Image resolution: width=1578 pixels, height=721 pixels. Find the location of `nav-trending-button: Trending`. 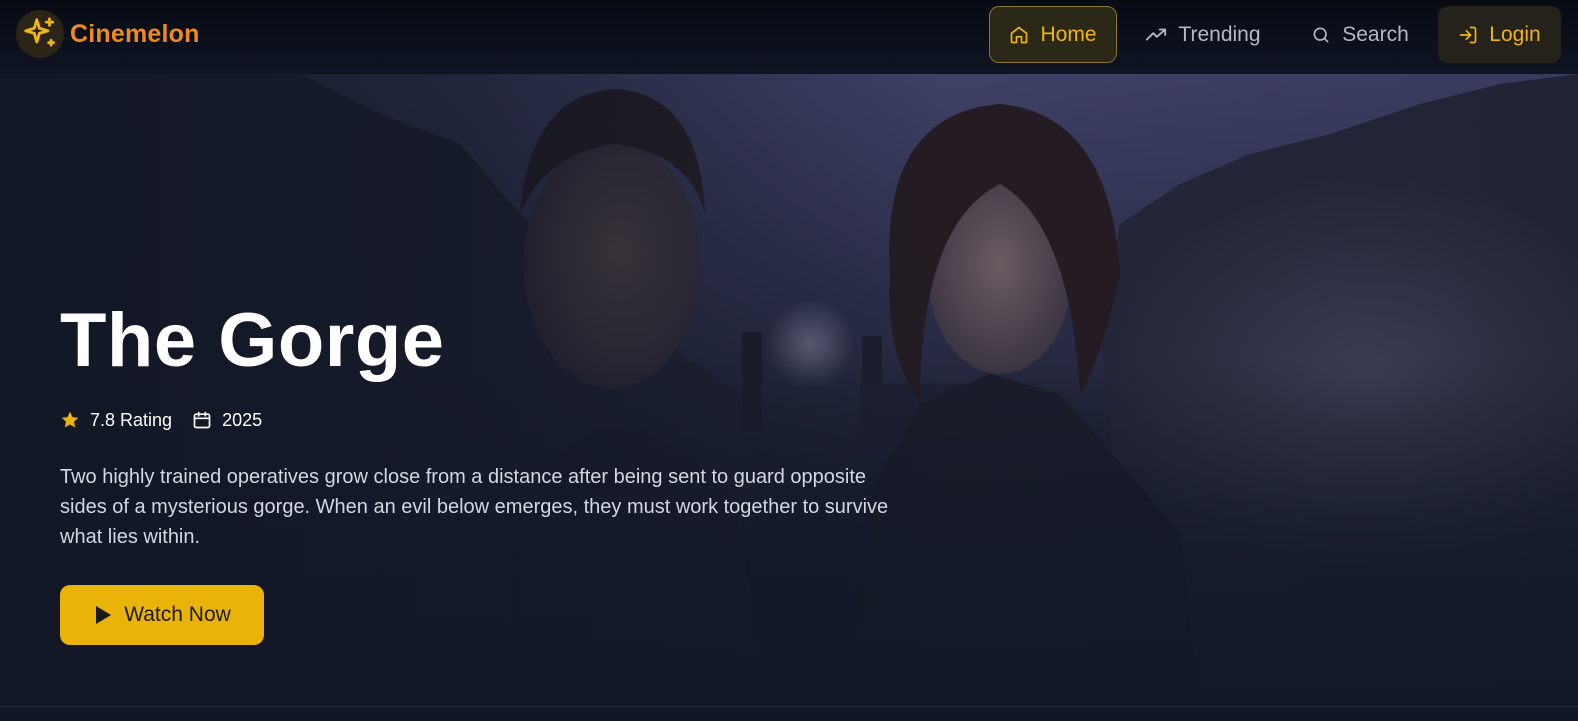

nav-trending-button: Trending is located at coordinates (1203, 34).